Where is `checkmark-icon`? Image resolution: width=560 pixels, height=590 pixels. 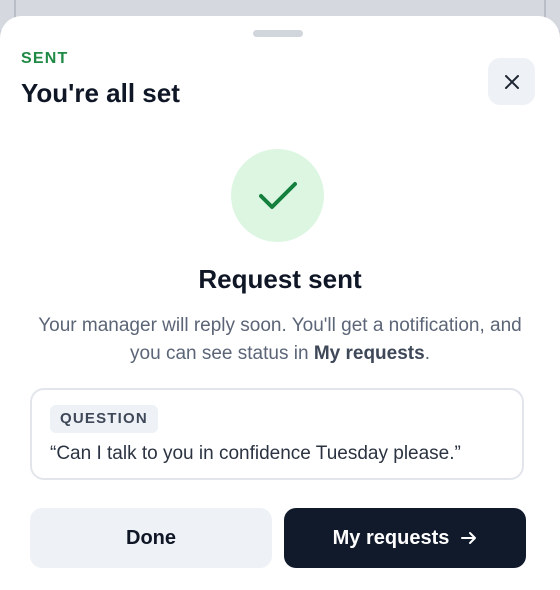 checkmark-icon is located at coordinates (277, 195).